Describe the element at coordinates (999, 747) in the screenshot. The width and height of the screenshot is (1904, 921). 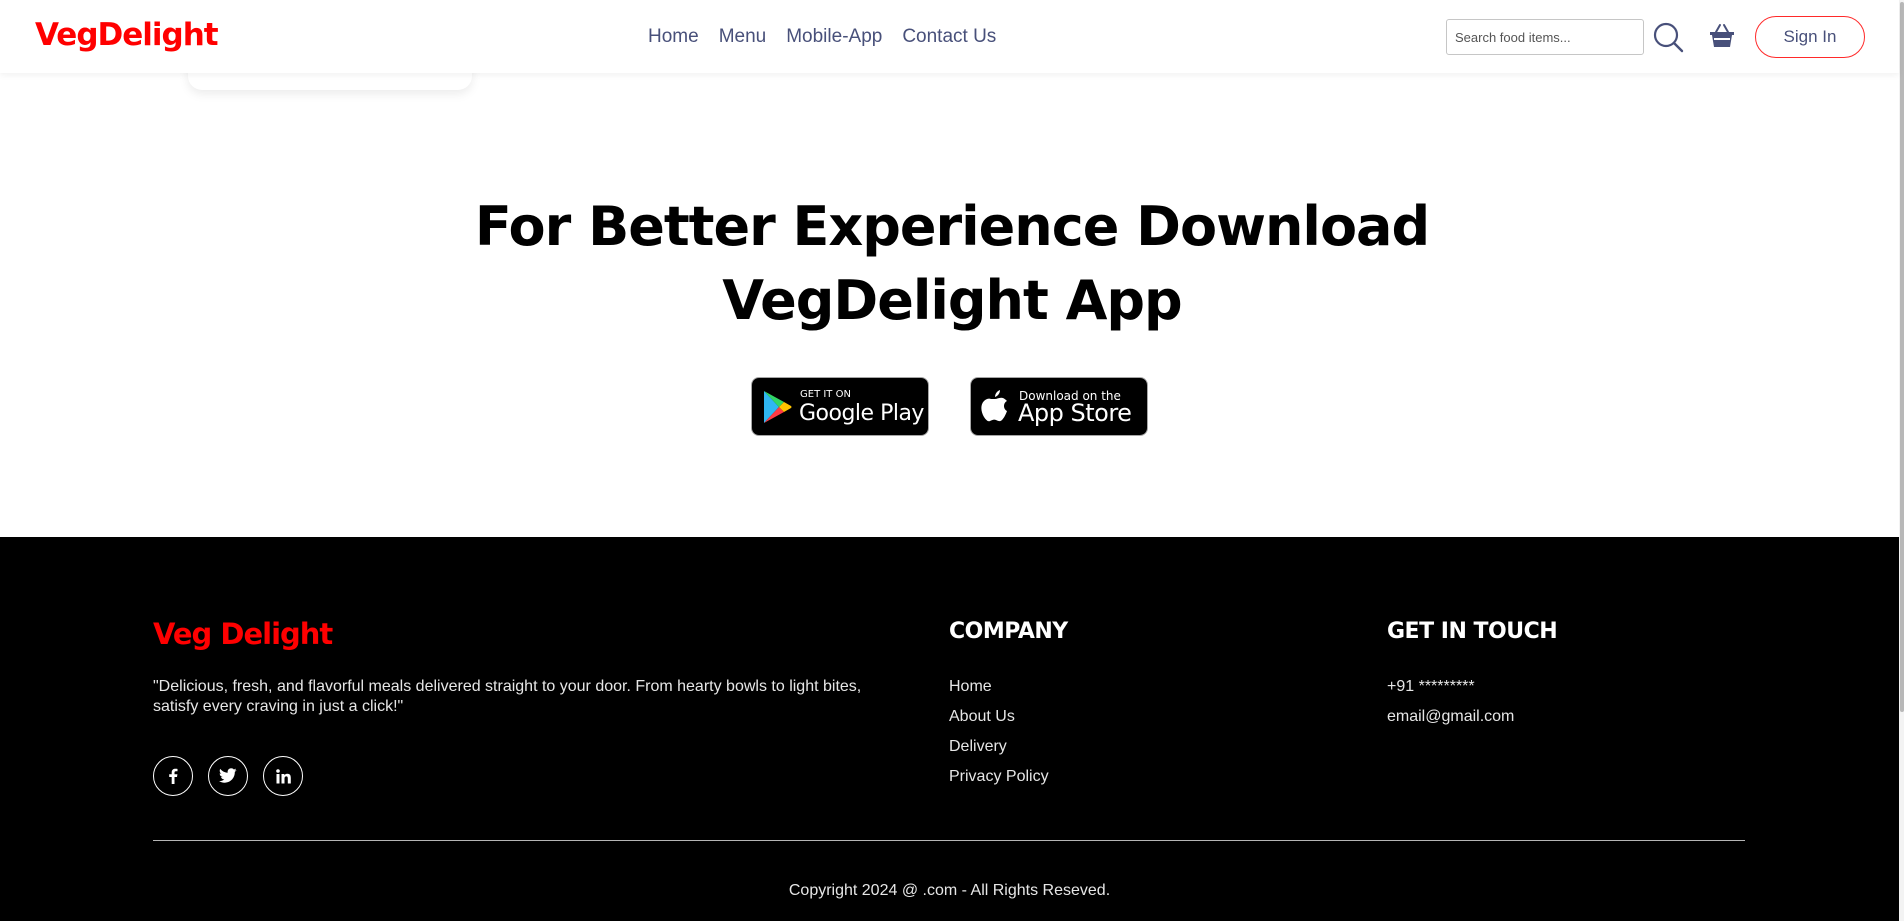
I see `footer-link-delivery: Delivery` at that location.